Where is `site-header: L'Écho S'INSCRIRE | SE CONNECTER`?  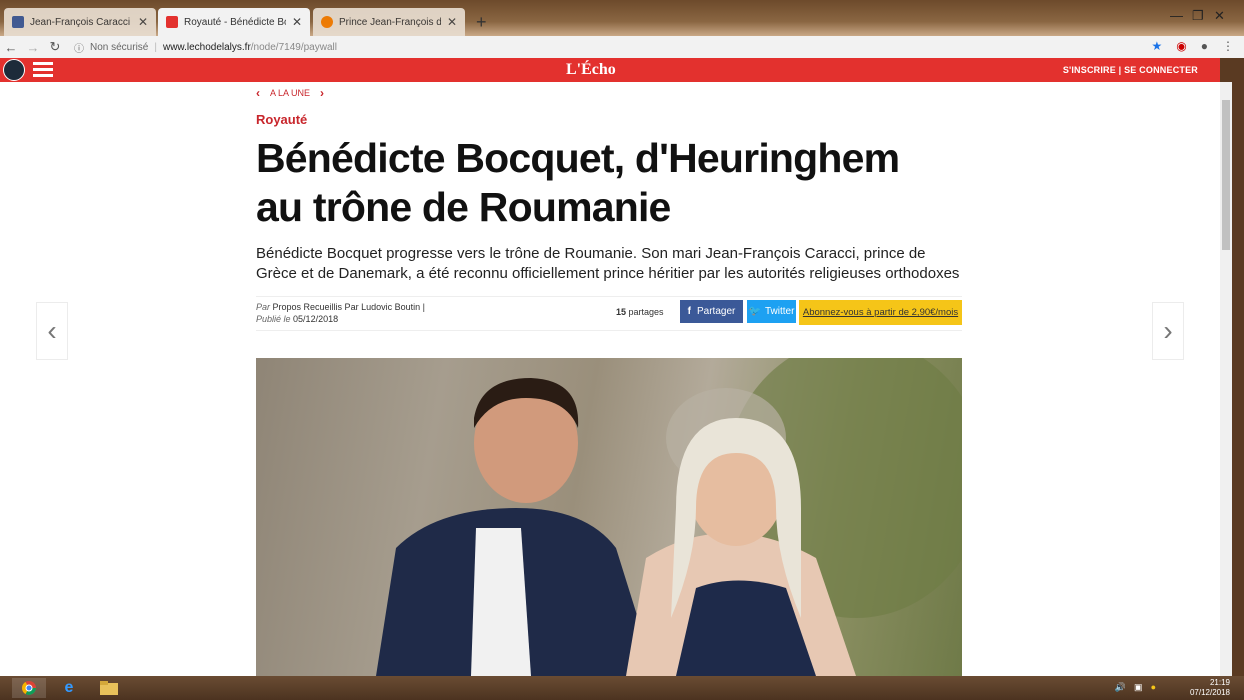
site-header: L'Écho S'INSCRIRE | SE CONNECTER is located at coordinates (610, 70).